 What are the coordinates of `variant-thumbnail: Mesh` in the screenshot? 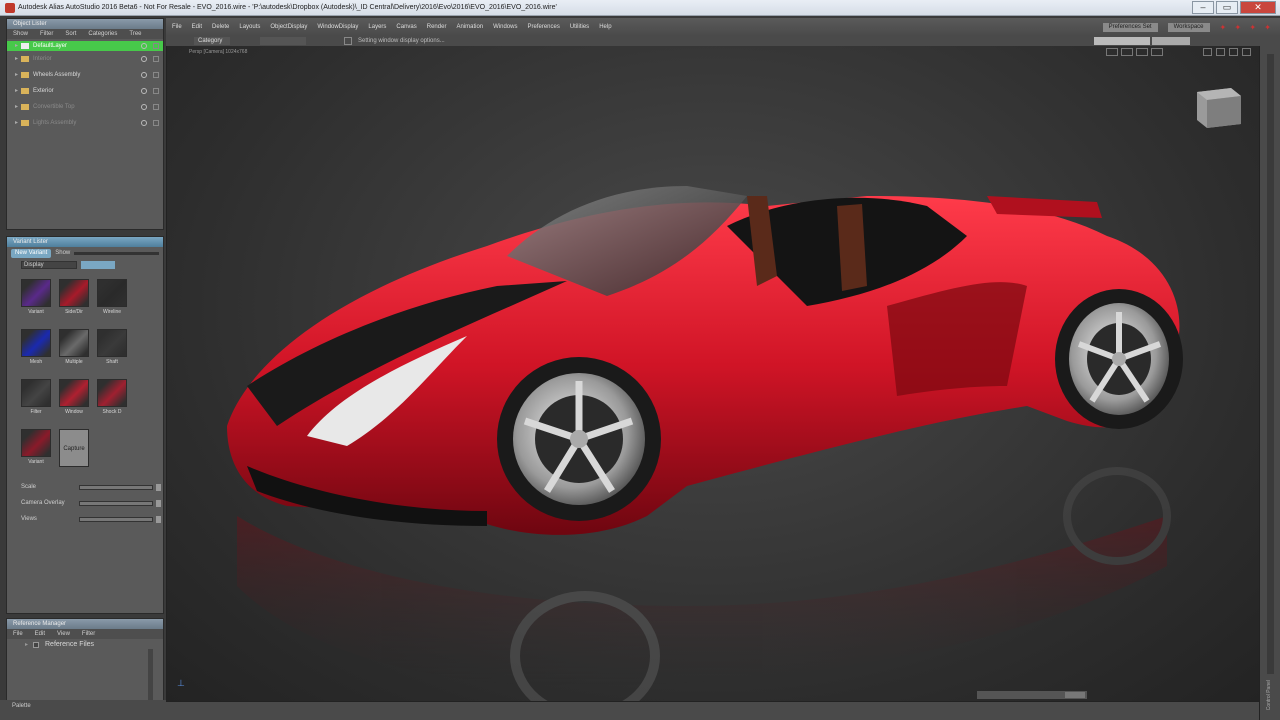 It's located at (36, 347).